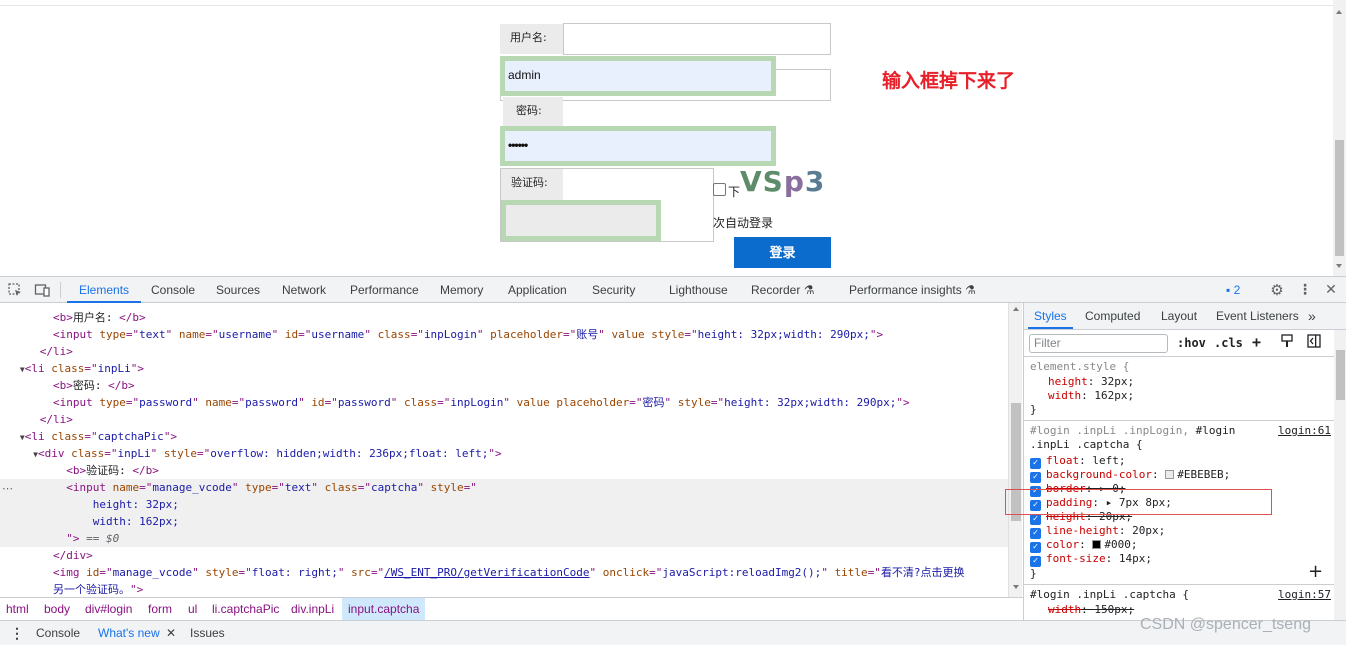  I want to click on css-property-line-height: ✓ line-height: 20px;, so click(1185, 531).